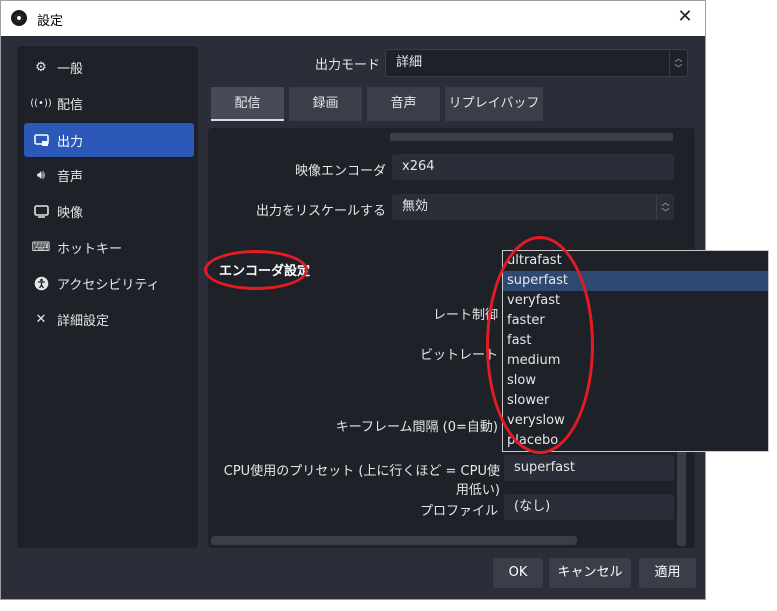 The image size is (777, 611). I want to click on gear-icon: ⚙, so click(41, 67).